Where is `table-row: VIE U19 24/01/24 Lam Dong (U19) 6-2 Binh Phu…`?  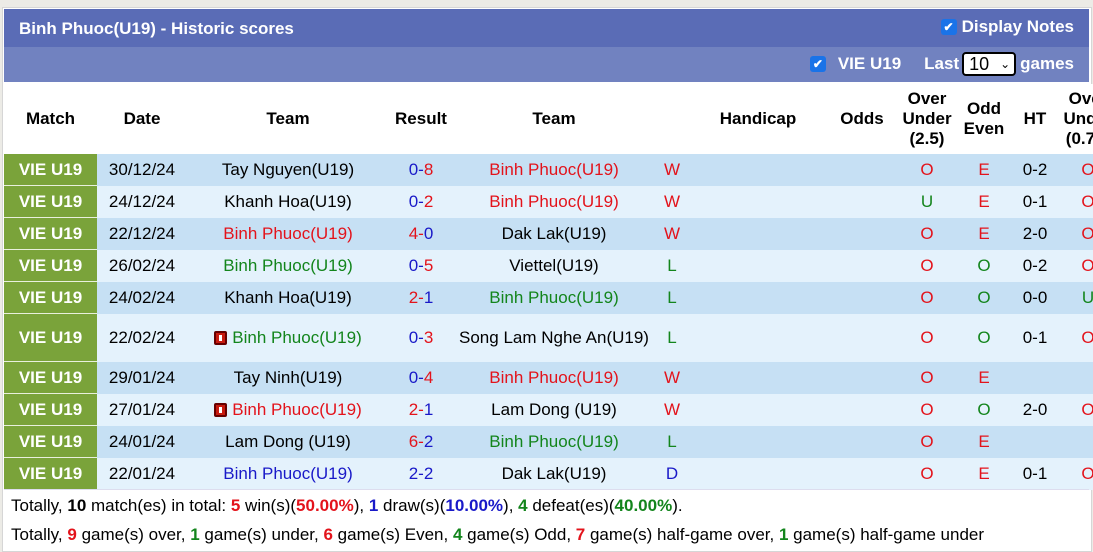
table-row: VIE U19 24/01/24 Lam Dong (U19) 6-2 Binh Phu… is located at coordinates (548, 441).